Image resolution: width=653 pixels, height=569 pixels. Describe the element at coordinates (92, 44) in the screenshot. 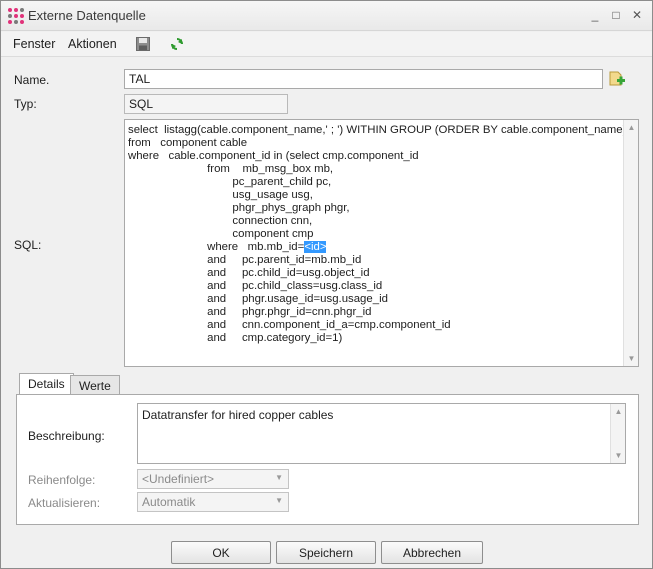

I see `menu-aktionen: Aktionen` at that location.